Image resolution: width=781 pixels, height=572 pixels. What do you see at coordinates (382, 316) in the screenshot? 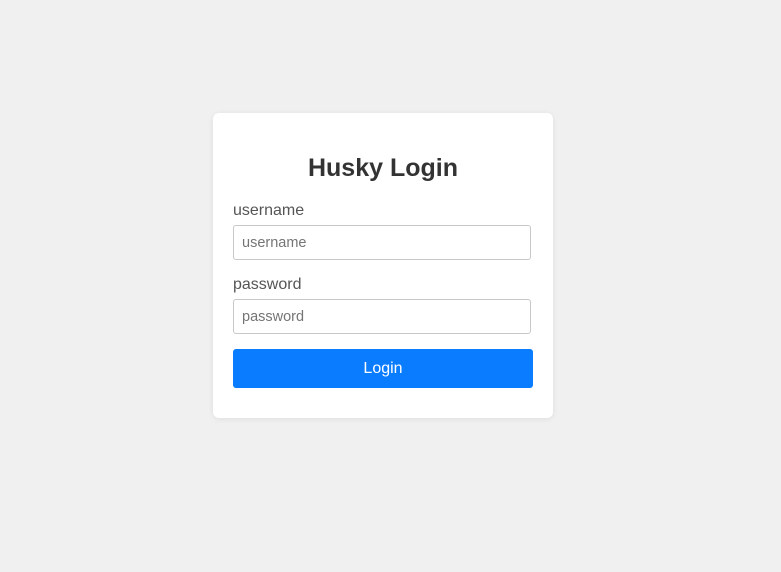
I see `password-input` at bounding box center [382, 316].